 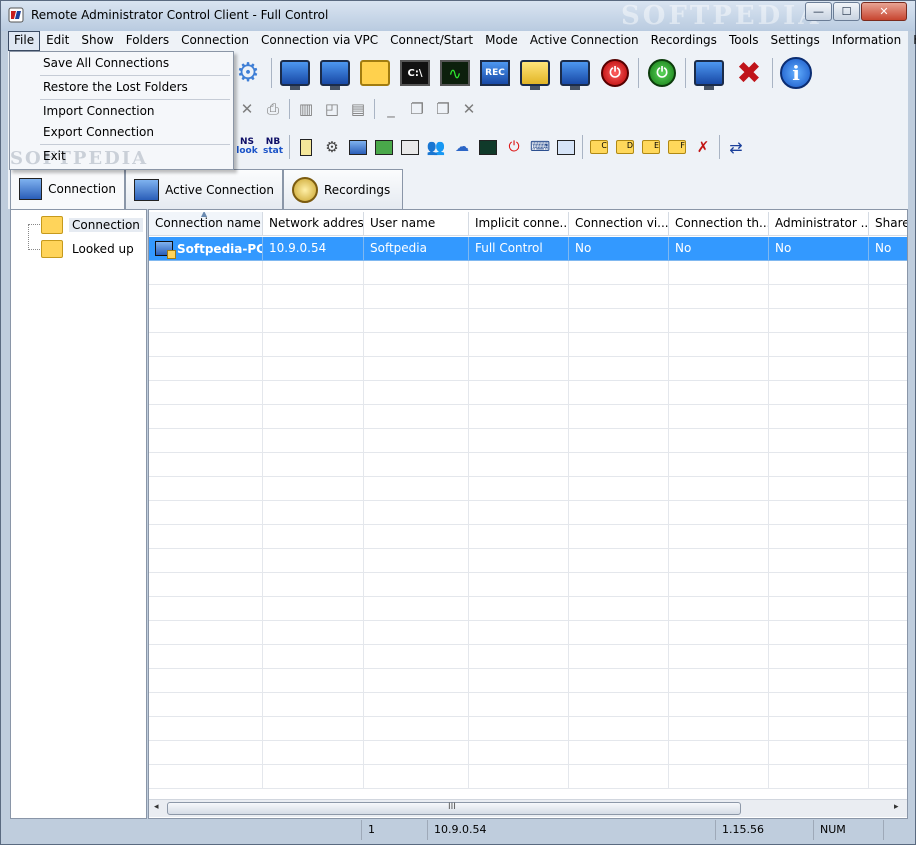 What do you see at coordinates (703, 147) in the screenshot?
I see `delete-folder-button: ✗` at bounding box center [703, 147].